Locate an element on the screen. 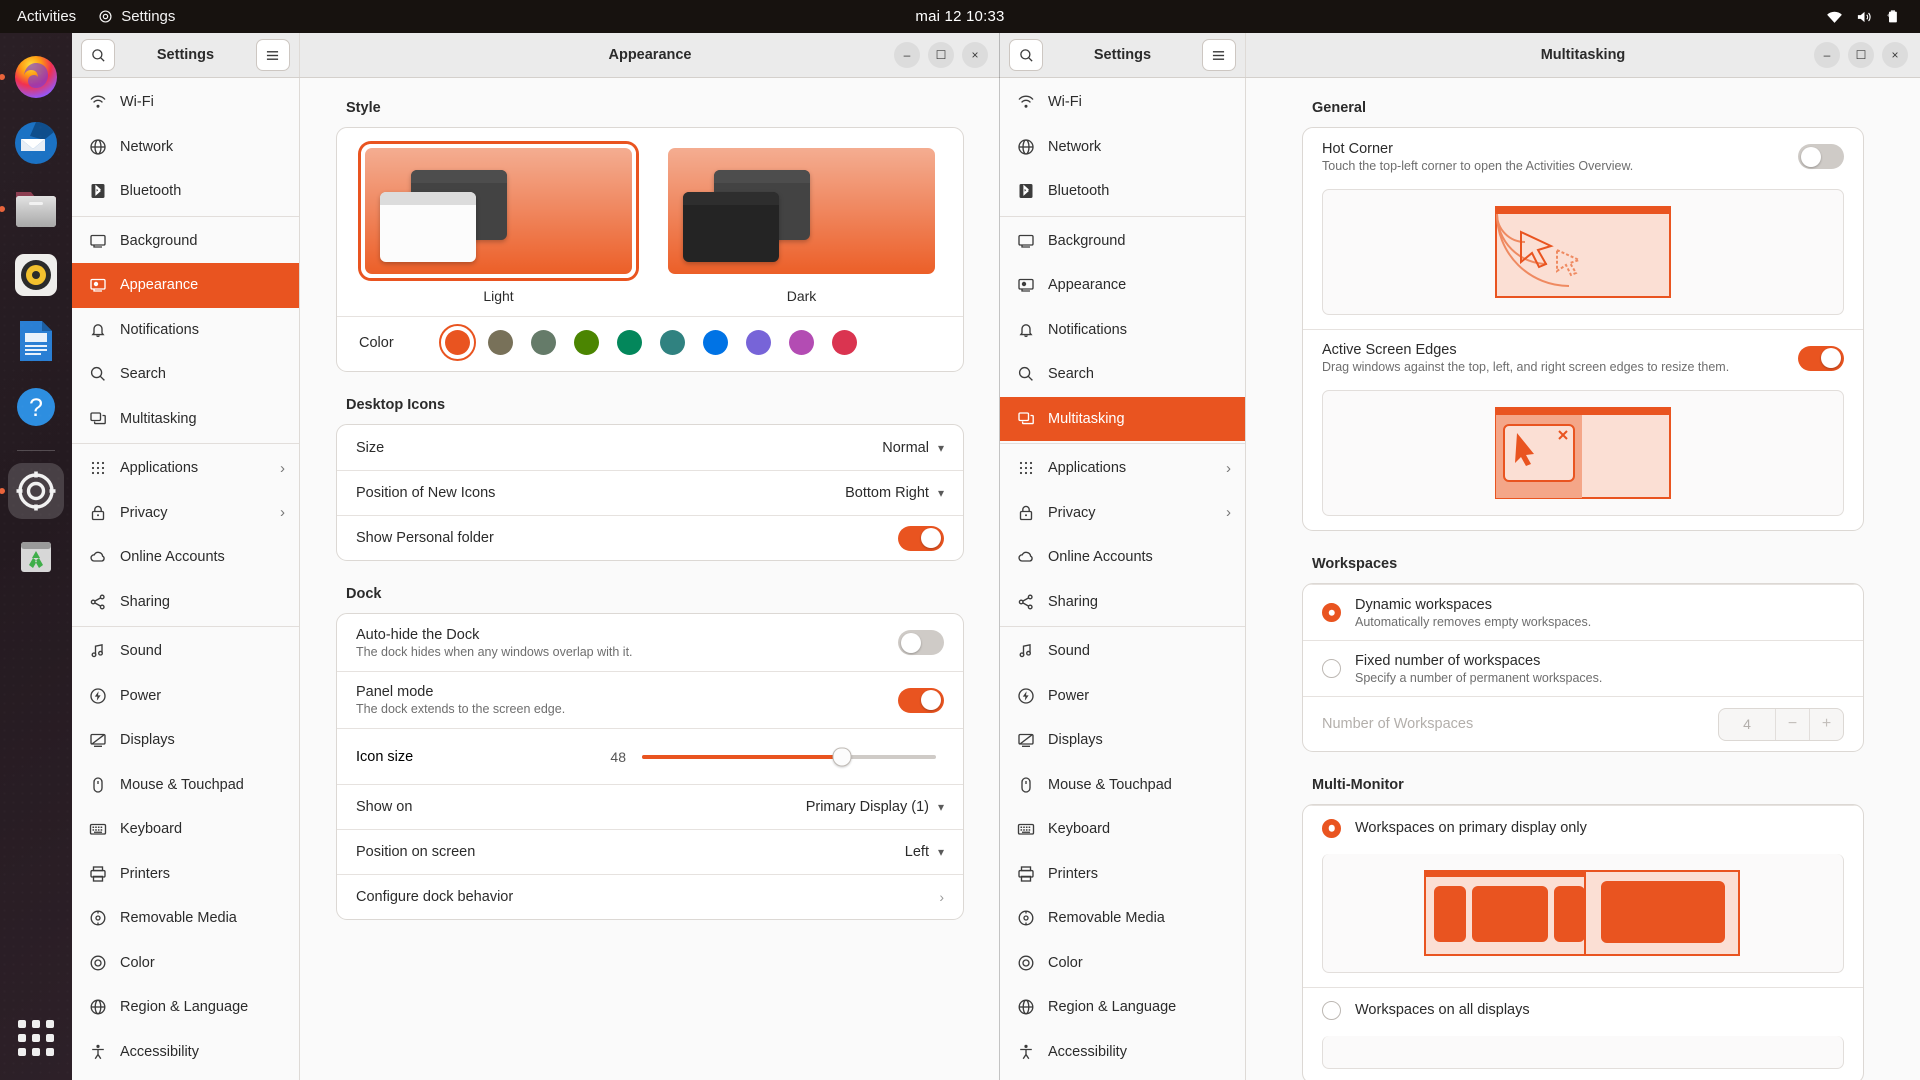 Image resolution: width=1920 pixels, height=1080 pixels. fixed-workspaces-radio is located at coordinates (1331, 668).